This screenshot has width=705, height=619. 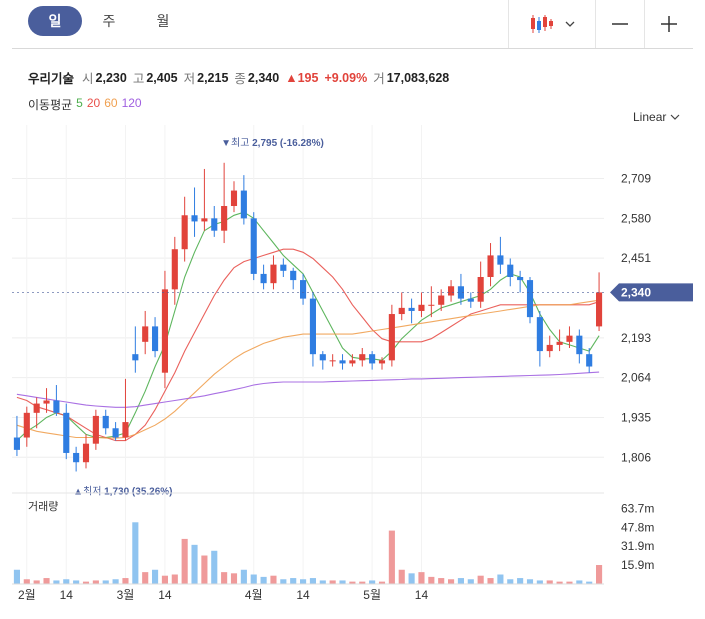 I want to click on low-marker-label: ▲최저, so click(x=87, y=492).